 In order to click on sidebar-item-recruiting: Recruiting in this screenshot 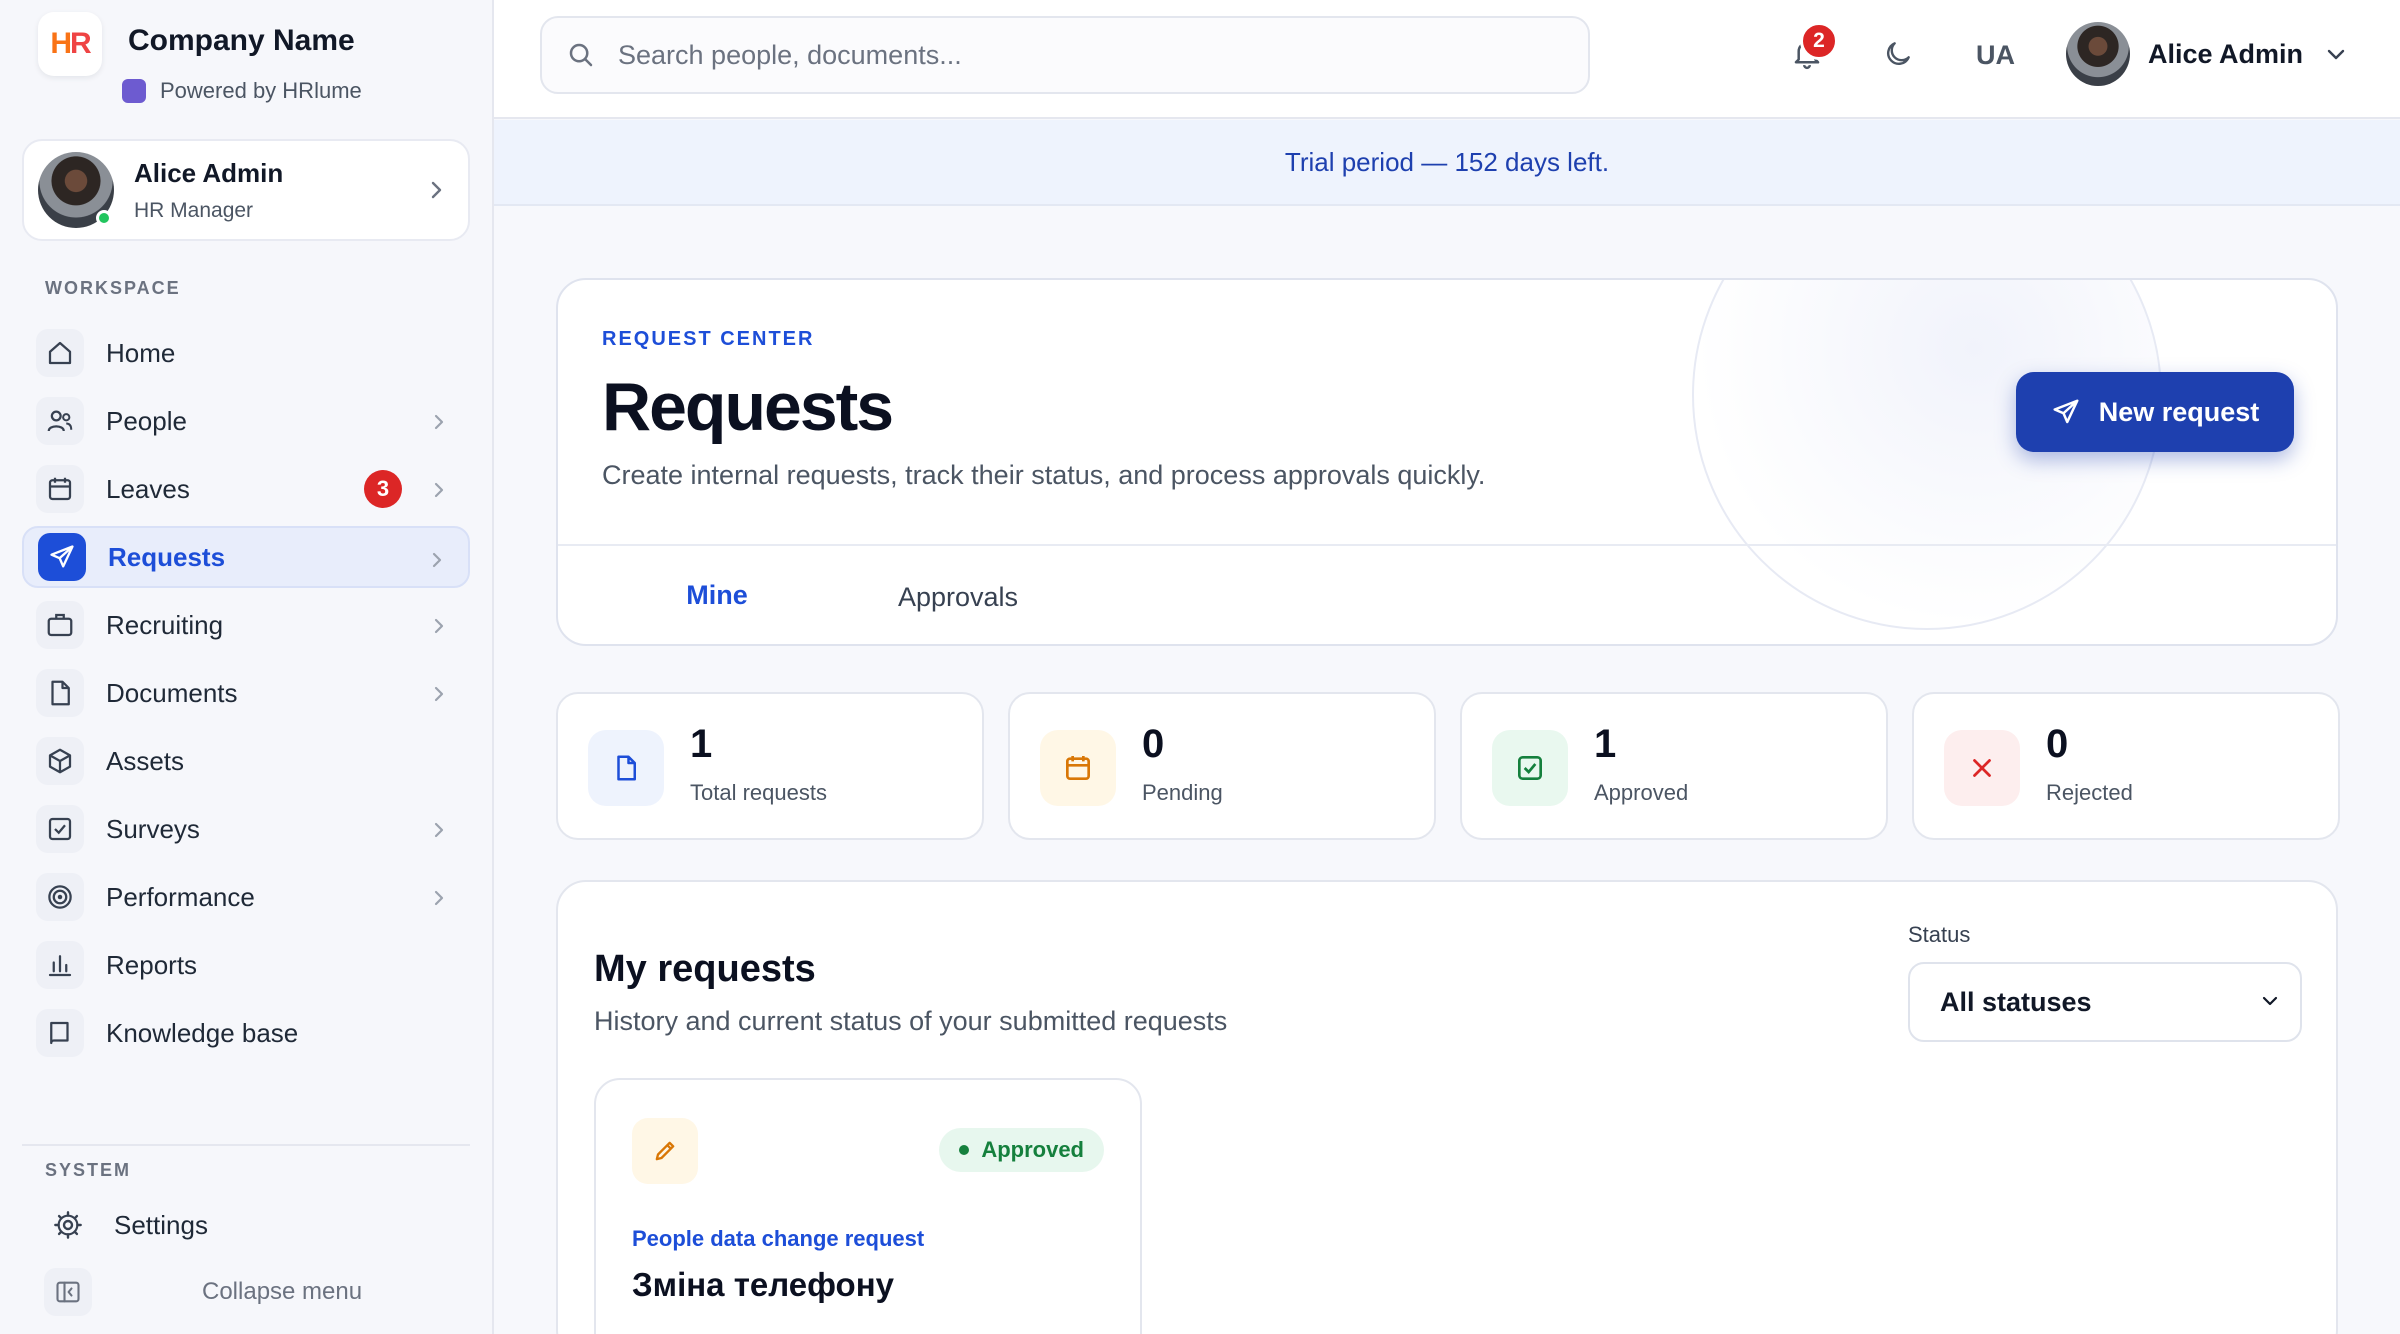, I will do `click(246, 625)`.